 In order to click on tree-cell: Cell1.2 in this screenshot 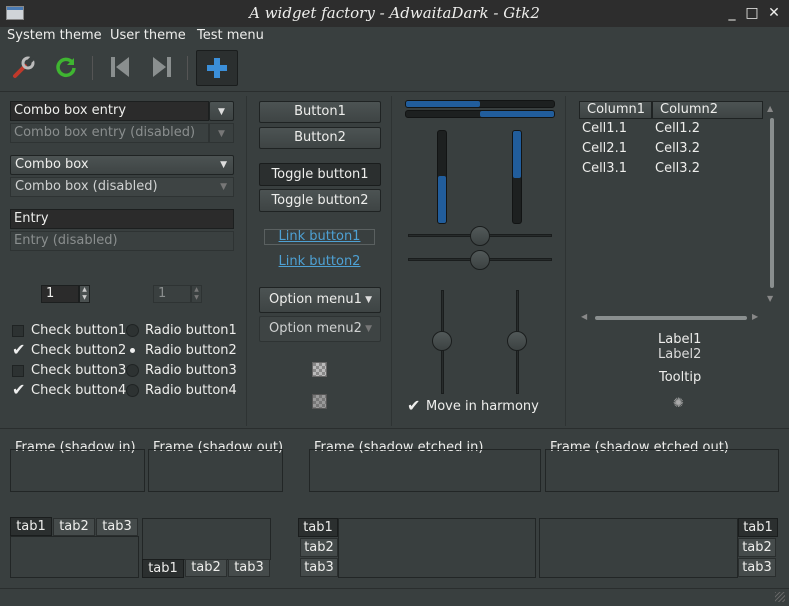, I will do `click(677, 128)`.